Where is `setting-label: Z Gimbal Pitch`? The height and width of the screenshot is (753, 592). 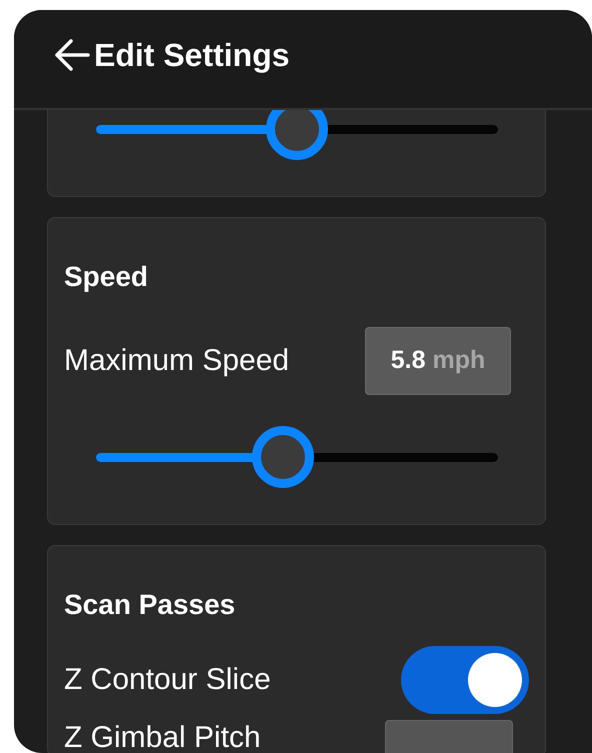 setting-label: Z Gimbal Pitch is located at coordinates (162, 736).